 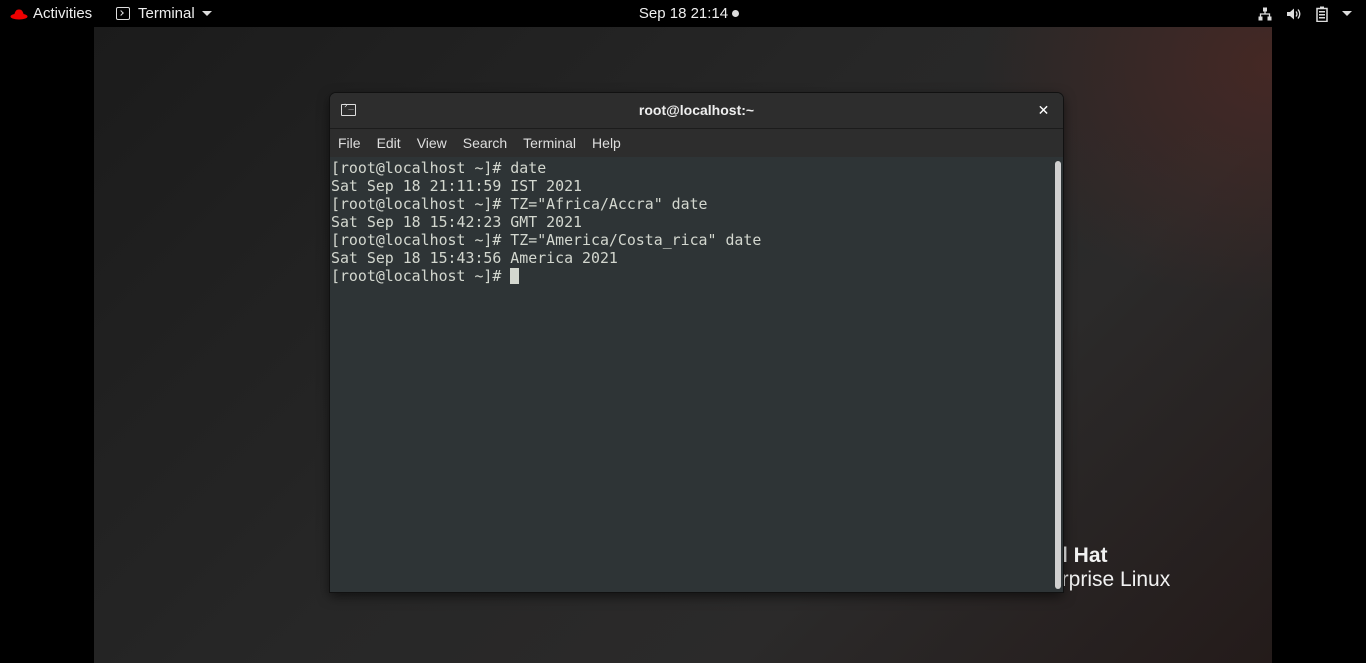 What do you see at coordinates (1265, 13) in the screenshot?
I see `network-icon` at bounding box center [1265, 13].